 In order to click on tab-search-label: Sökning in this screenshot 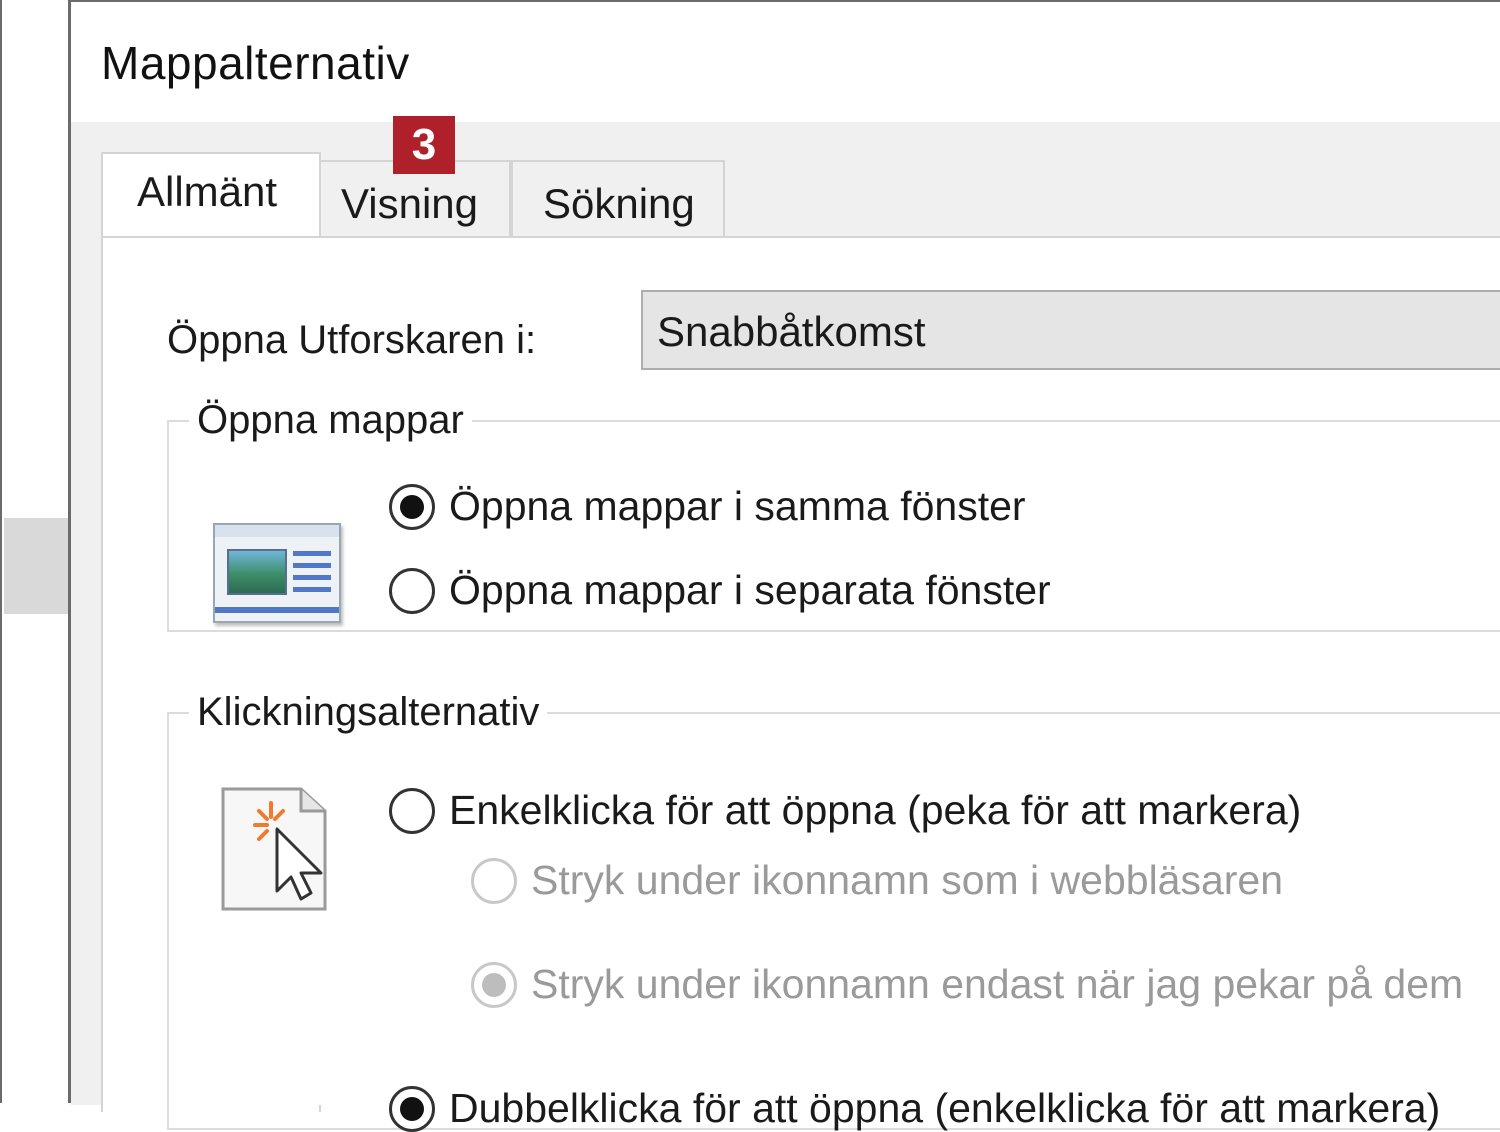, I will do `click(619, 203)`.